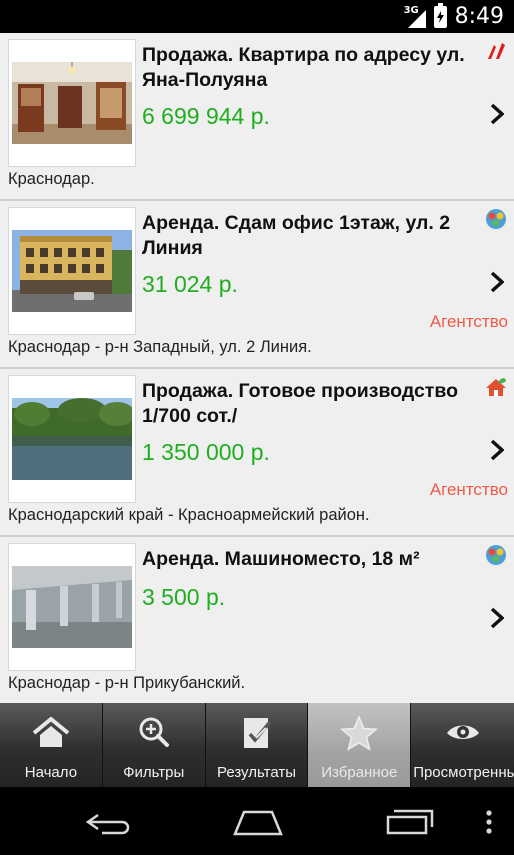 Image resolution: width=514 pixels, height=855 pixels. Describe the element at coordinates (257, 16) in the screenshot. I see `status-bar: 3G 8:49` at that location.